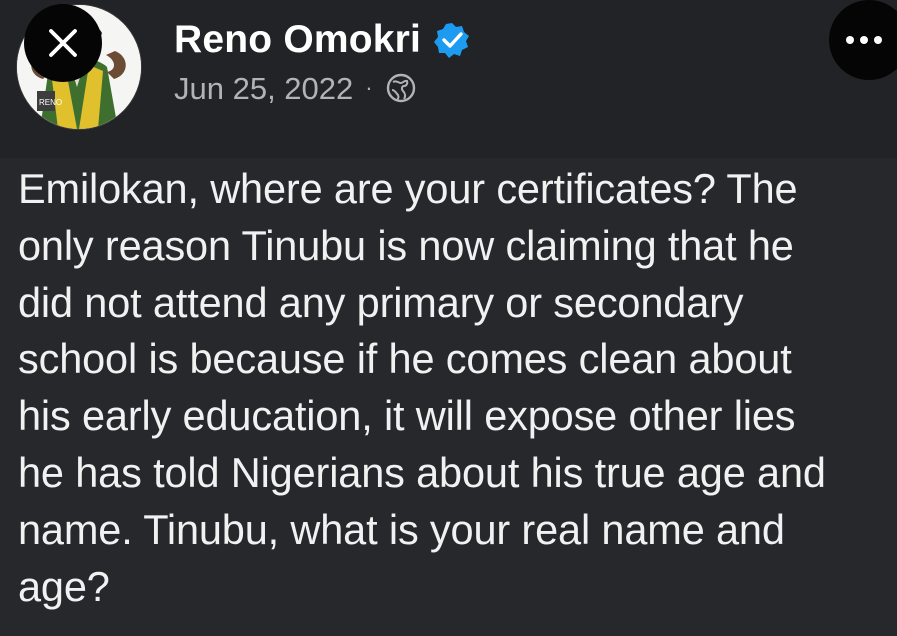 The width and height of the screenshot is (897, 636). I want to click on more-options-button, so click(863, 40).